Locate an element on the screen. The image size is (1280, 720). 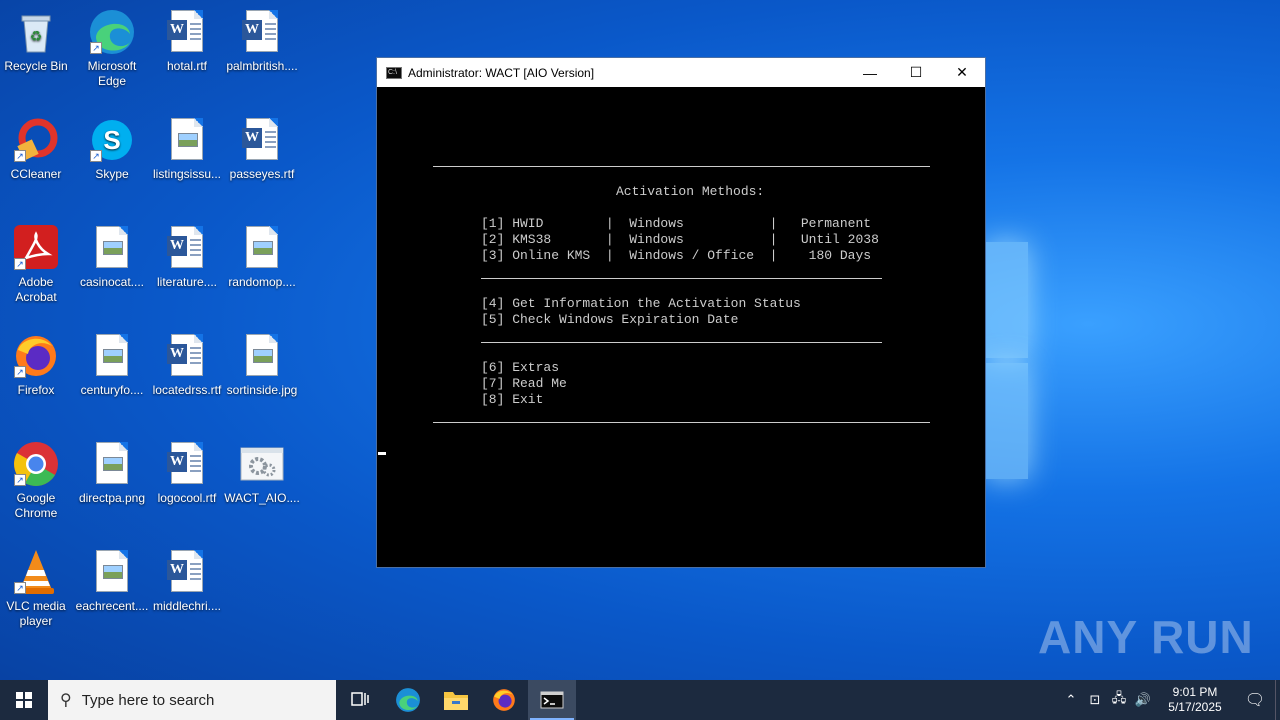
desktop-icon-label: CCleaner is located at coordinates (36, 174).